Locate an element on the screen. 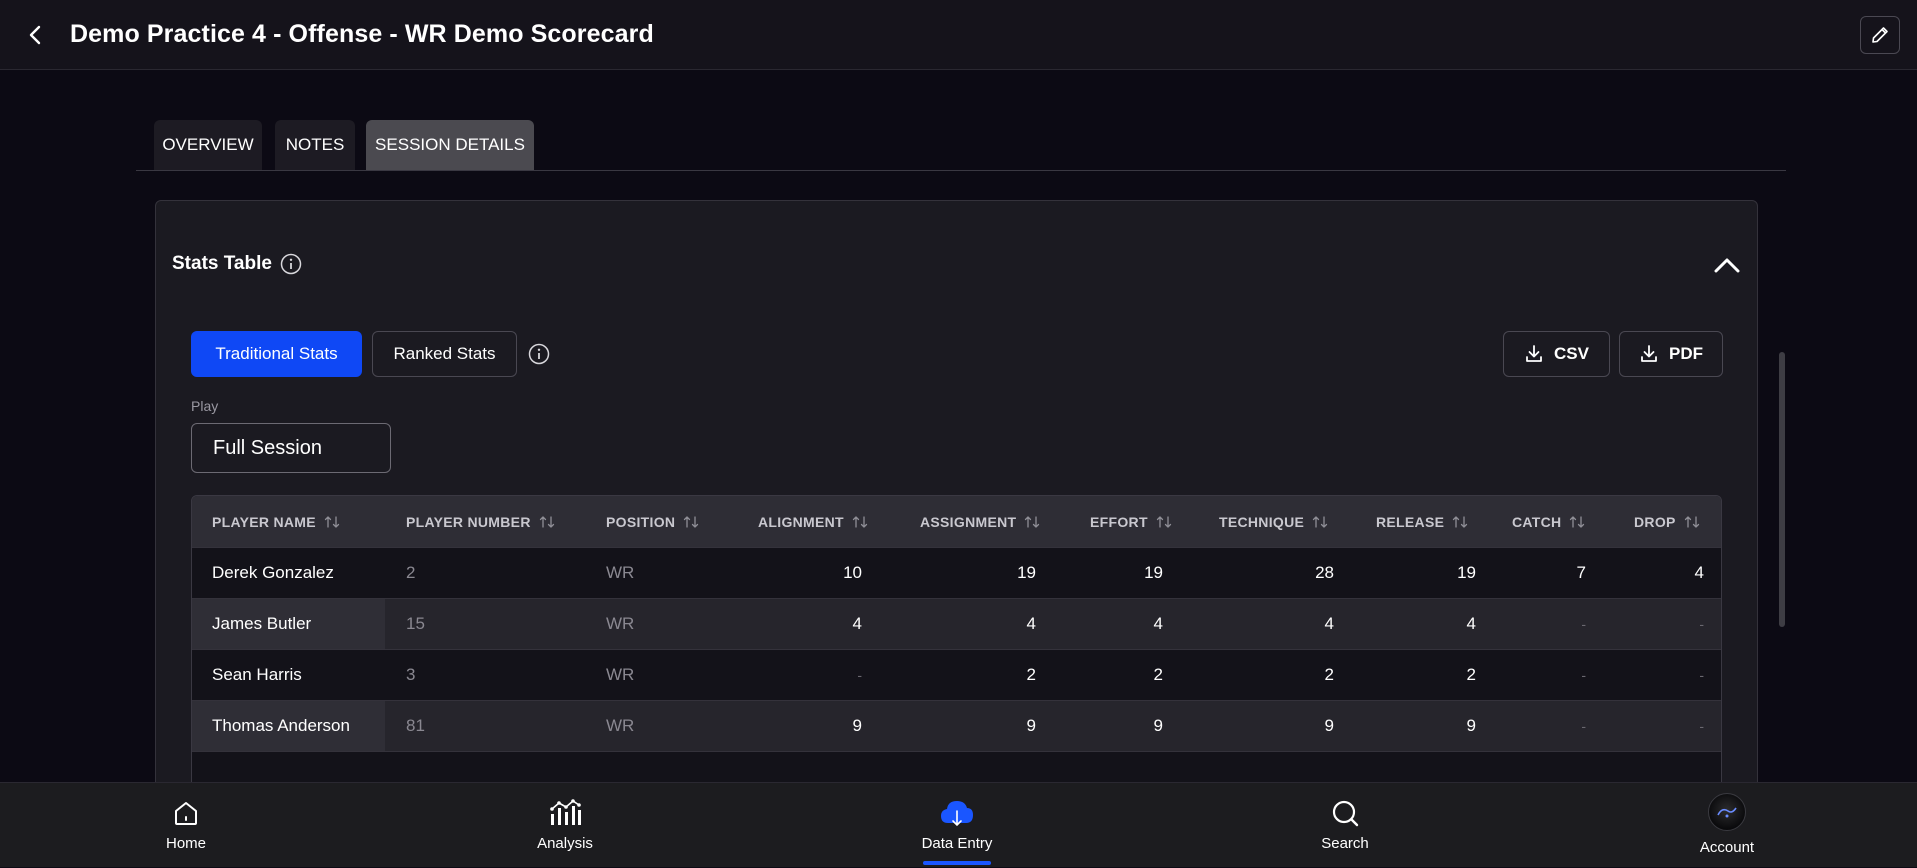 The width and height of the screenshot is (1917, 868). nav-account: Account is located at coordinates (1727, 825).